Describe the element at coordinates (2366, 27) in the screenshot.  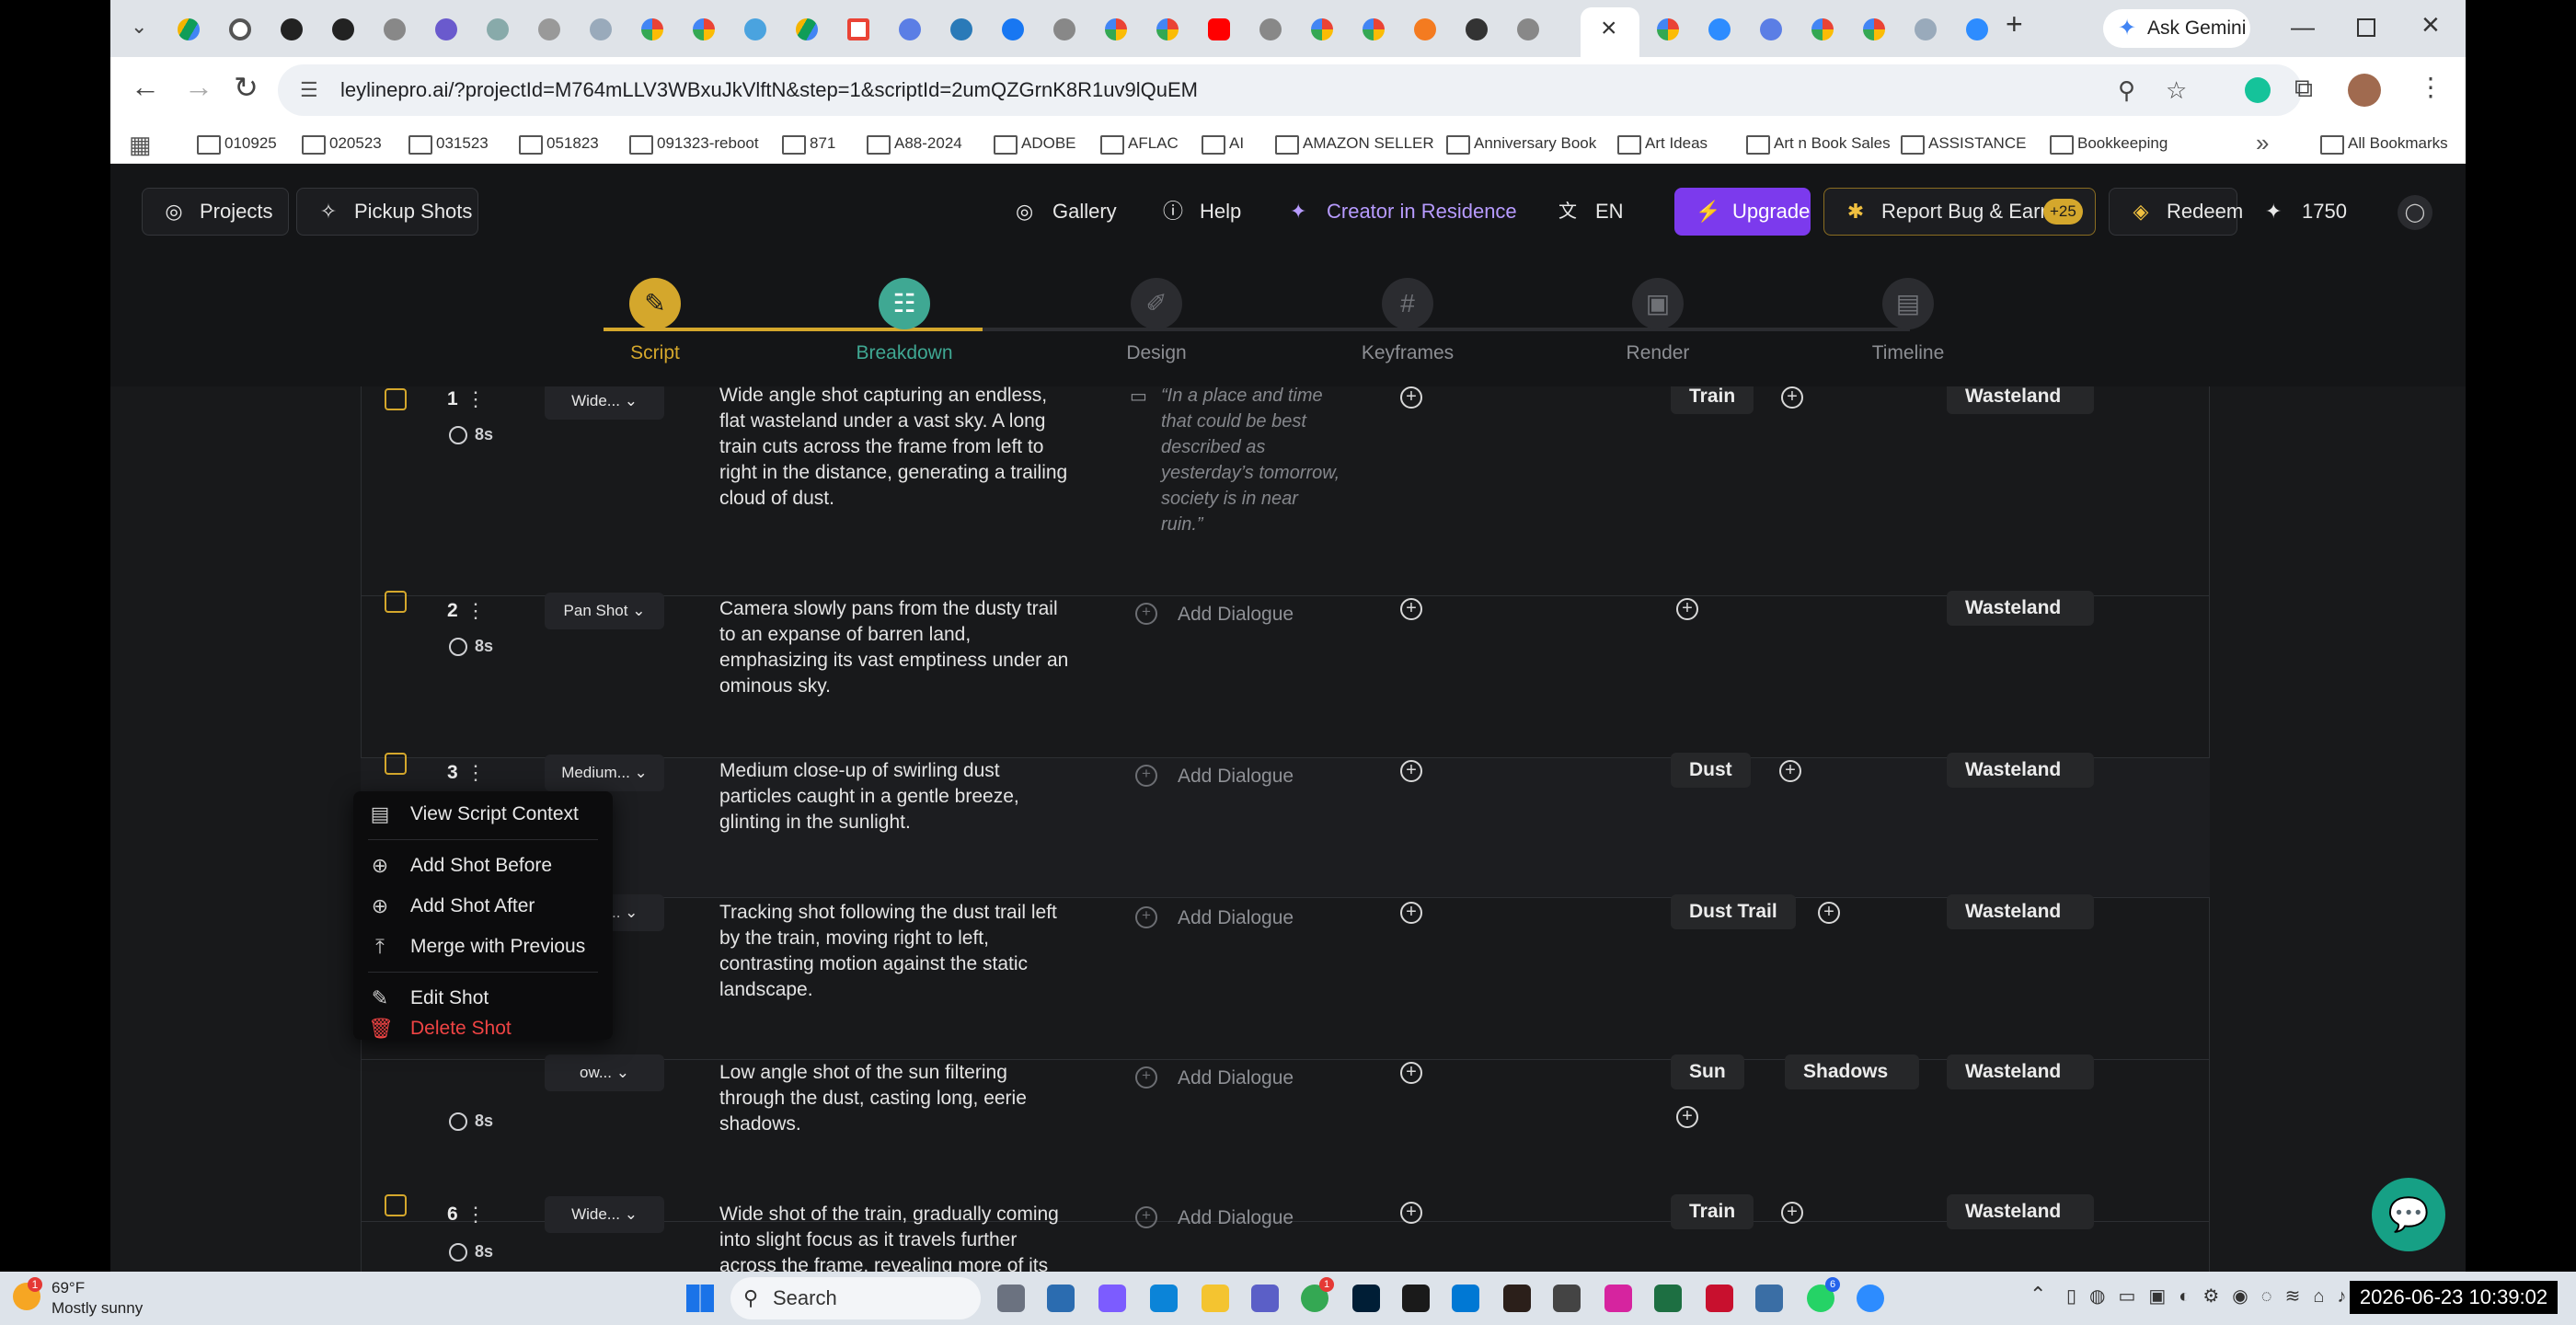
I see `restore-button` at that location.